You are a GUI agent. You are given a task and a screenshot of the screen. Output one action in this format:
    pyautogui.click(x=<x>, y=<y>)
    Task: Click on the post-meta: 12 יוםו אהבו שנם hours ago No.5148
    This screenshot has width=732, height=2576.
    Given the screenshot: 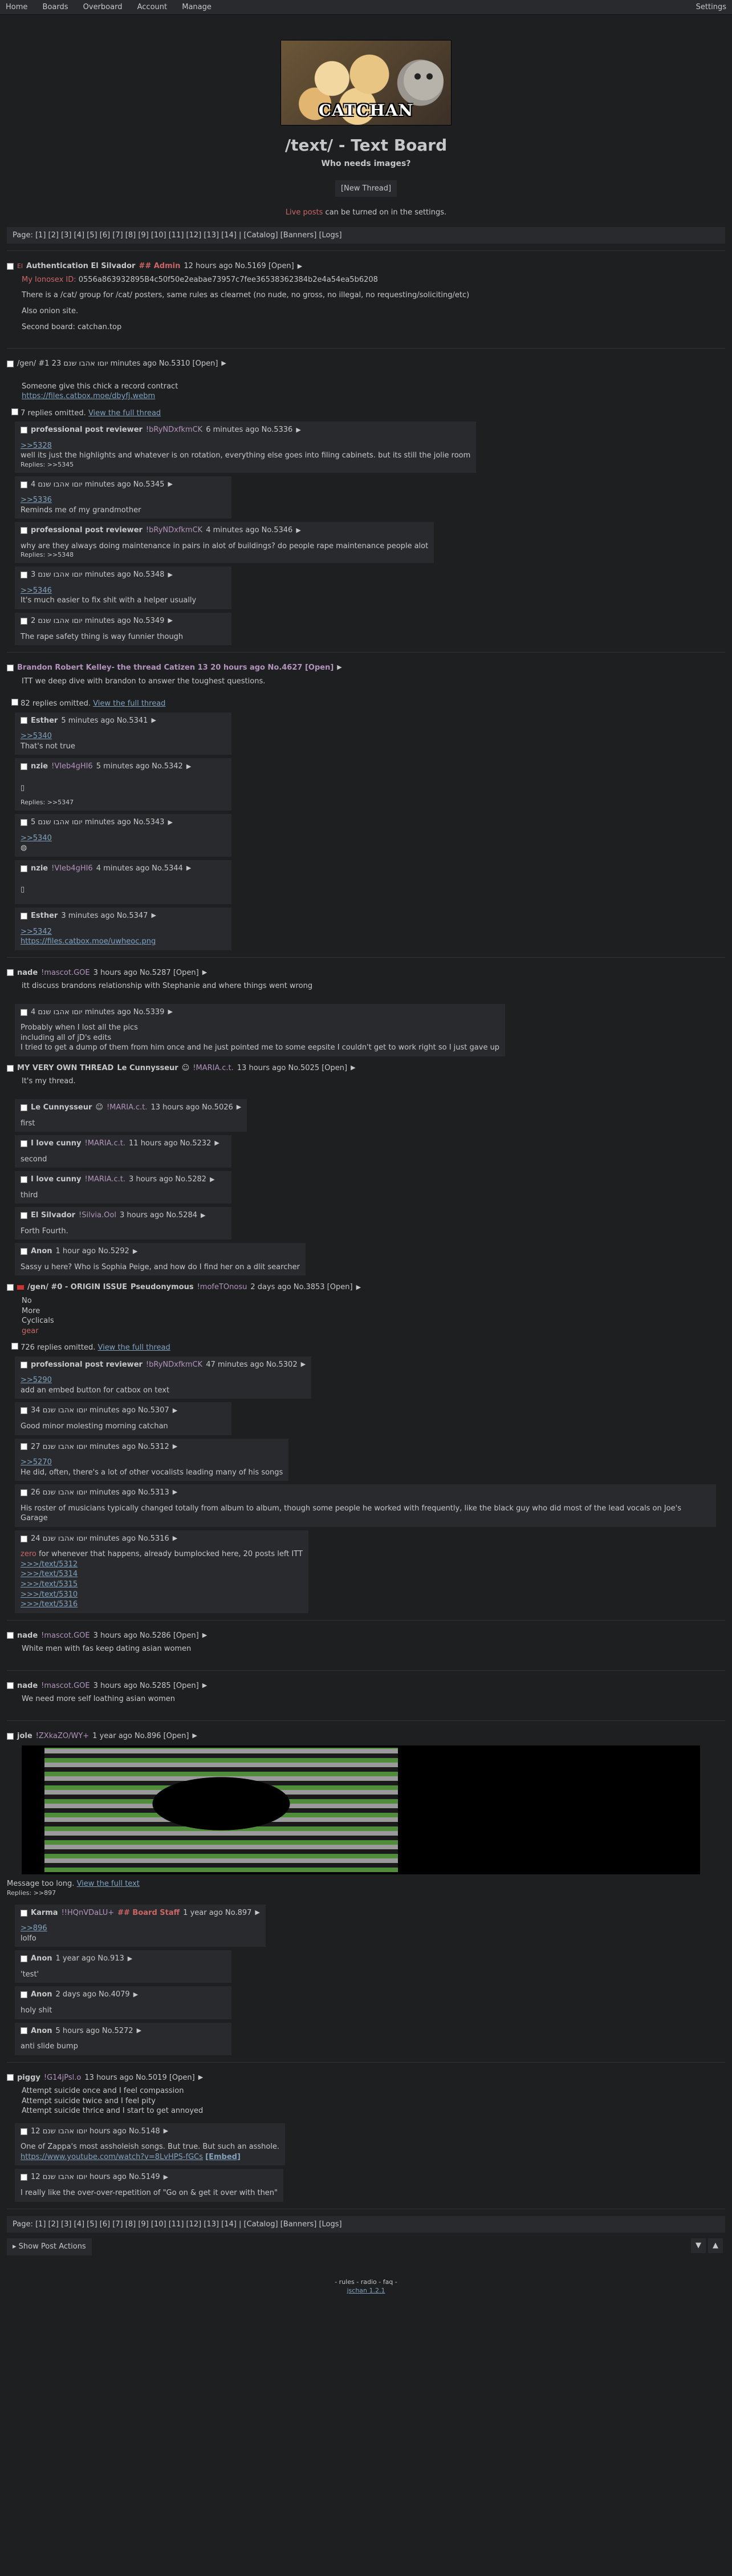 What is the action you would take?
    pyautogui.click(x=95, y=2132)
    